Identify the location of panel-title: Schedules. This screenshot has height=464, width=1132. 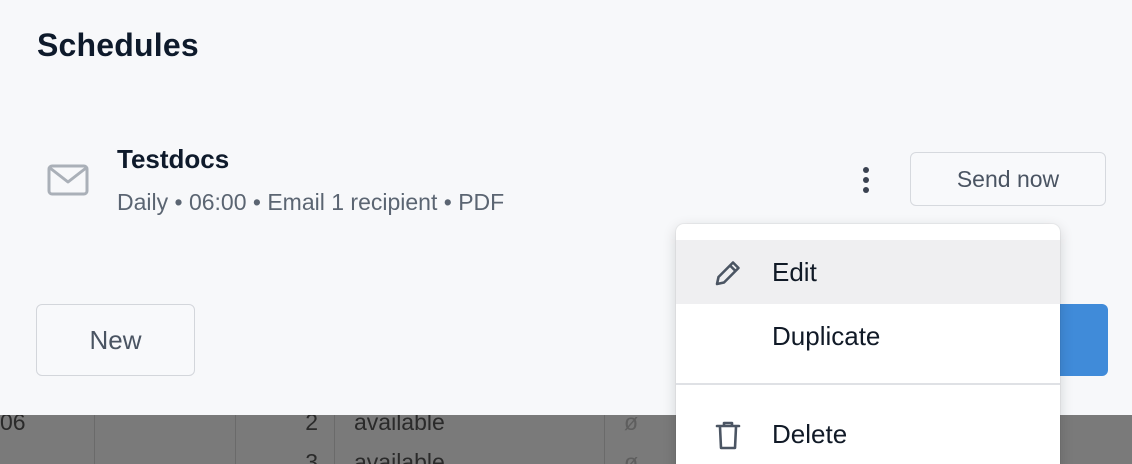
(118, 45).